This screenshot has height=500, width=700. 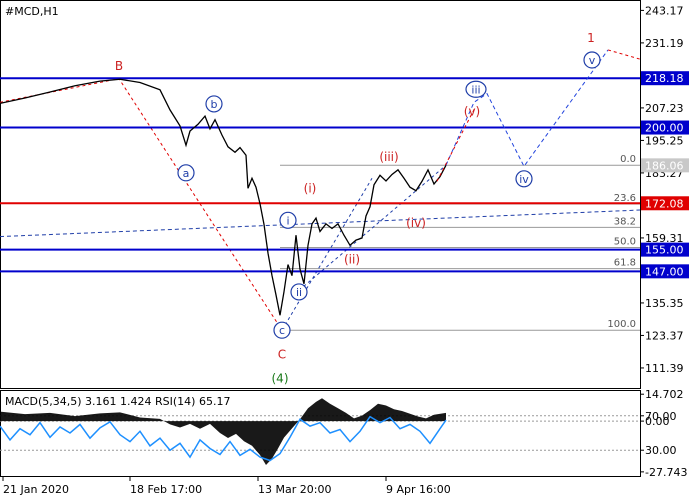 What do you see at coordinates (472, 112) in the screenshot?
I see `wave-label-red: (v)` at bounding box center [472, 112].